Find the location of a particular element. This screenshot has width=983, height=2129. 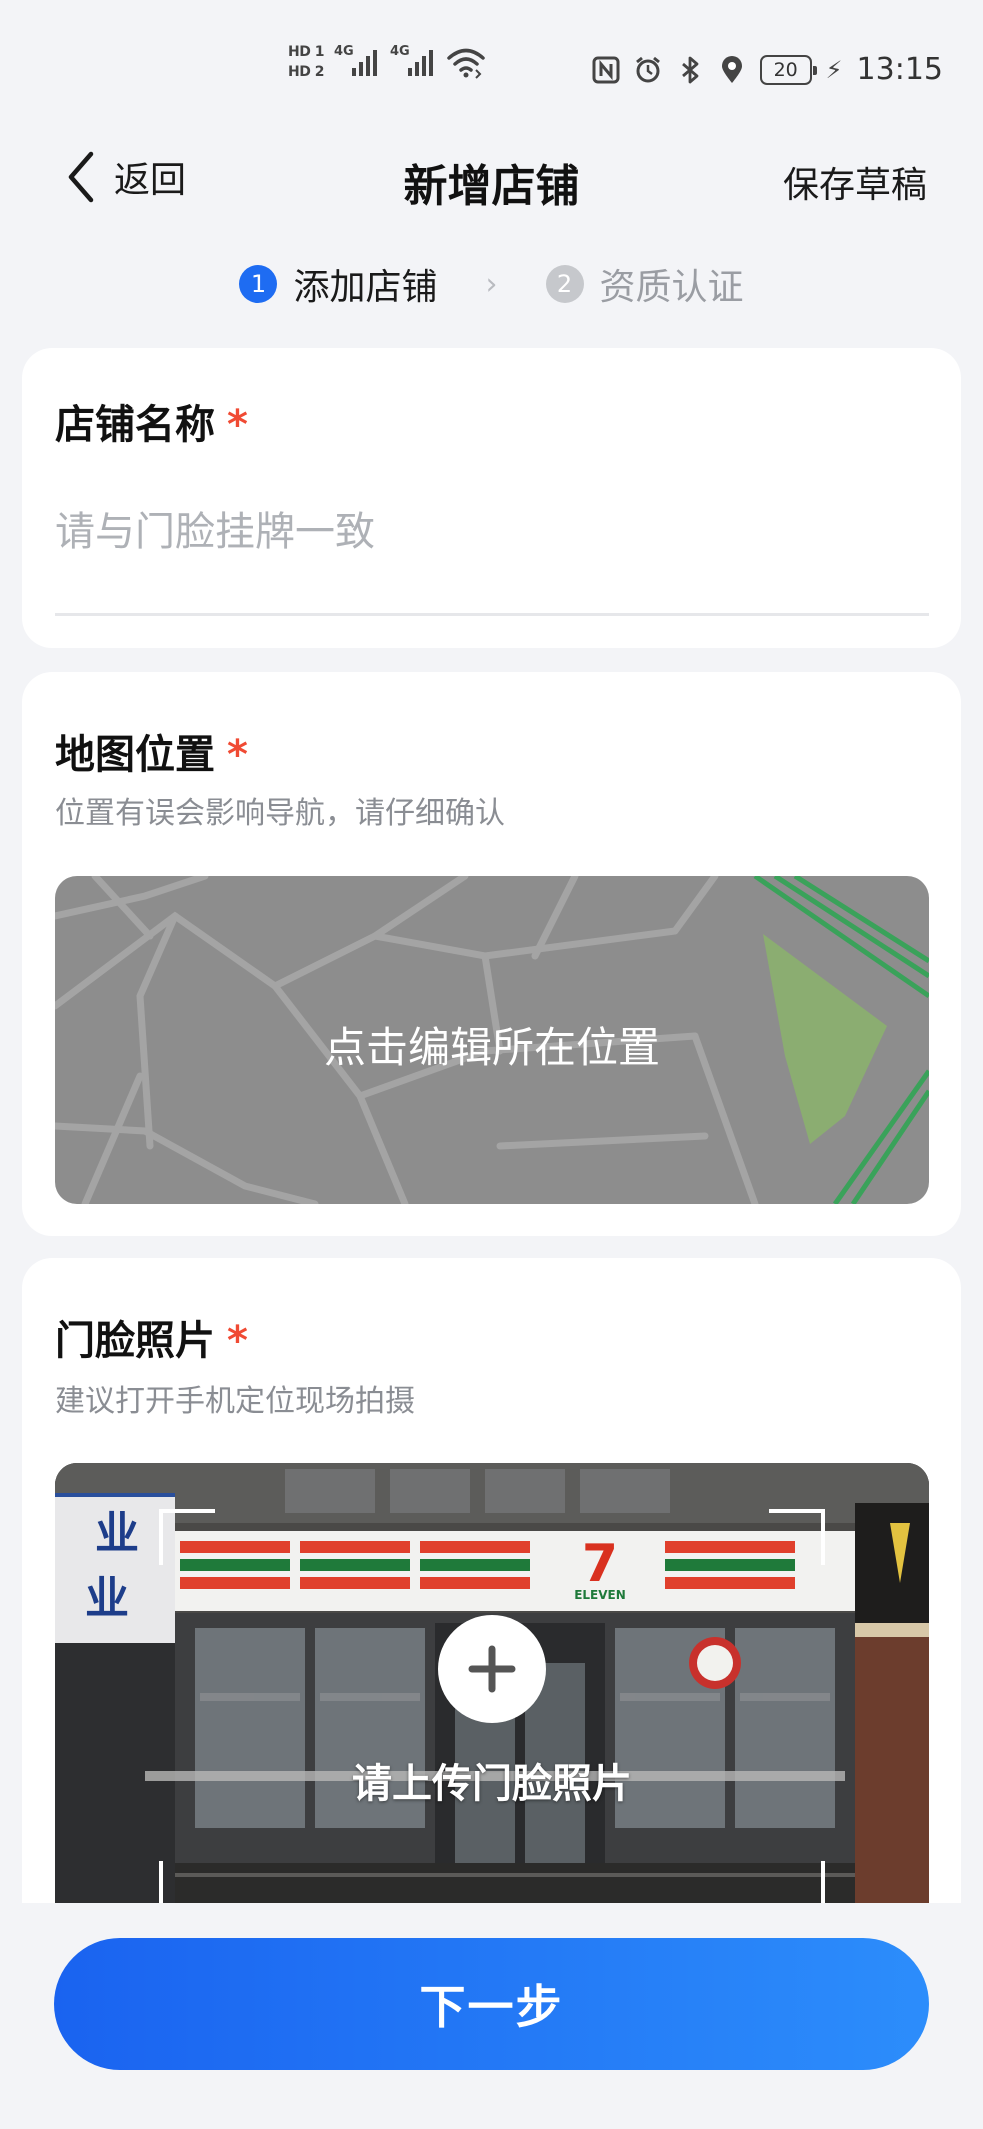

sign-left-top: 业 is located at coordinates (117, 1533).